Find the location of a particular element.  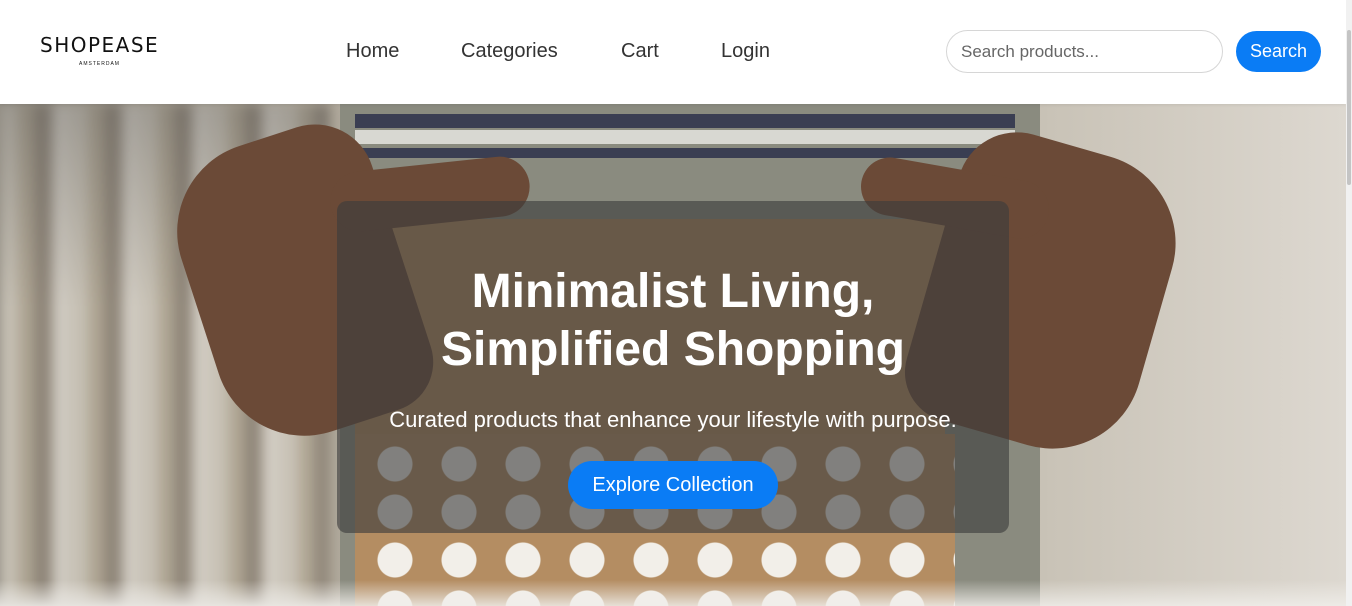

brand-tagline: AMSTERDAM is located at coordinates (99, 64).